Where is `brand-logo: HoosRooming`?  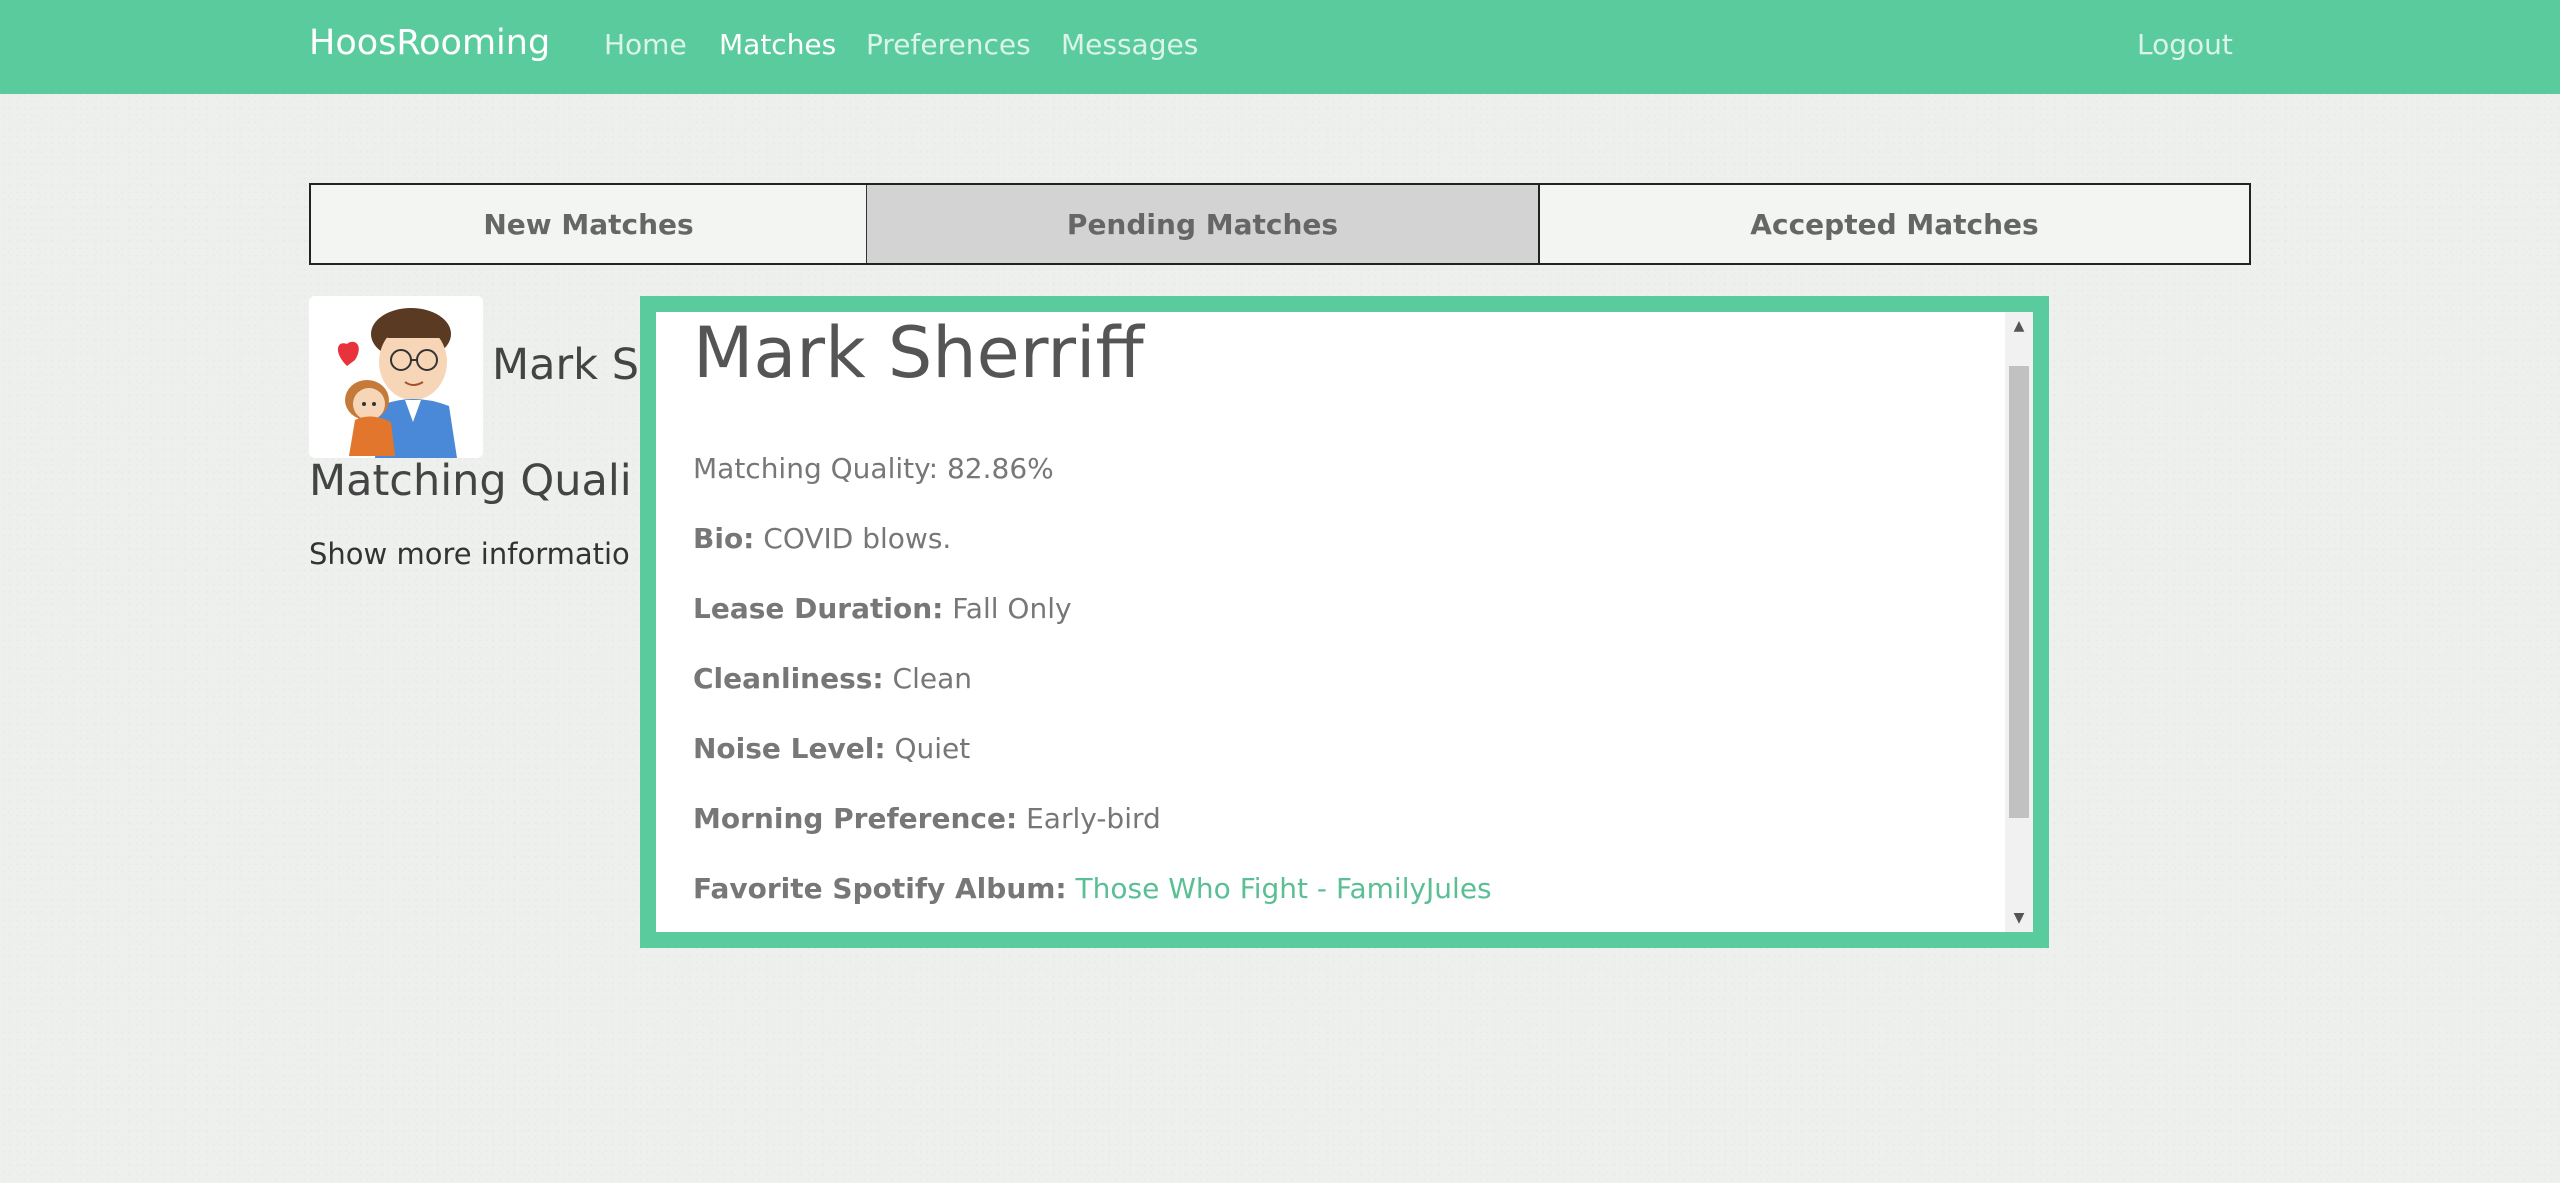 brand-logo: HoosRooming is located at coordinates (429, 43).